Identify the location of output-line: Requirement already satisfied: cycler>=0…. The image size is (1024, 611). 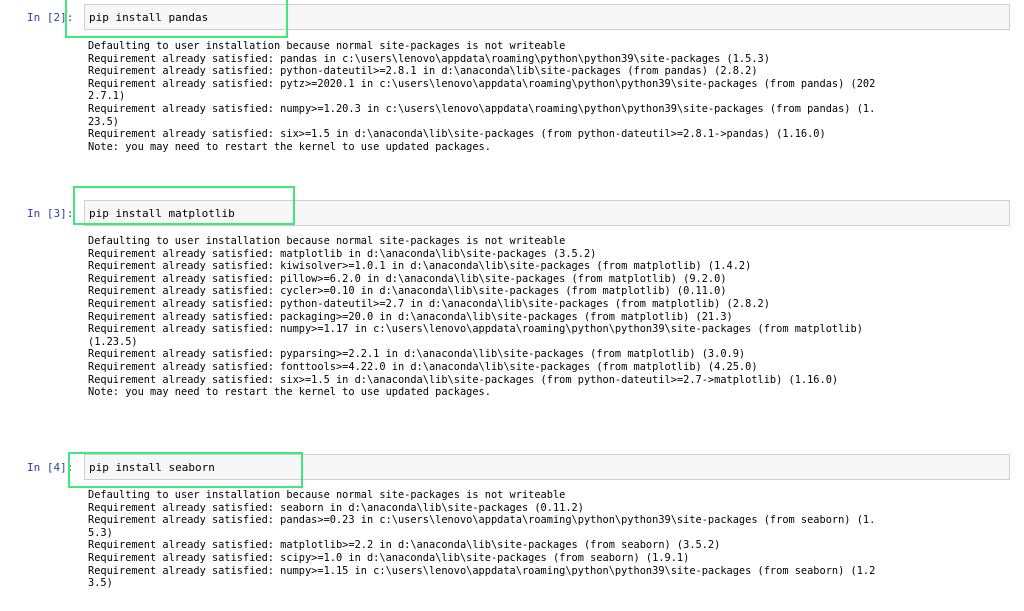
(407, 291).